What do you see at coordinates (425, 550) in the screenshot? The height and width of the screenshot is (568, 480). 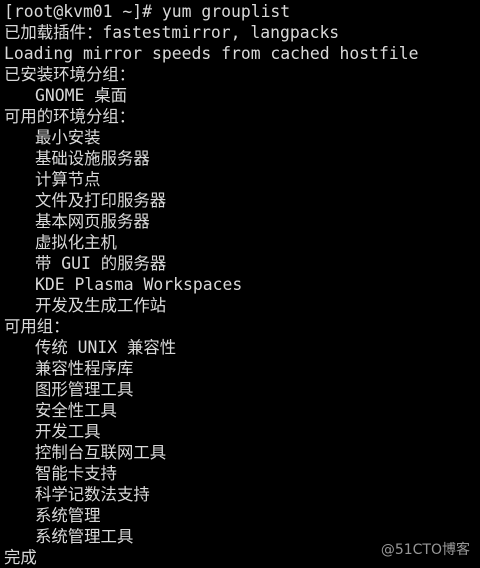 I see `watermark-logo: @51CTO博客` at bounding box center [425, 550].